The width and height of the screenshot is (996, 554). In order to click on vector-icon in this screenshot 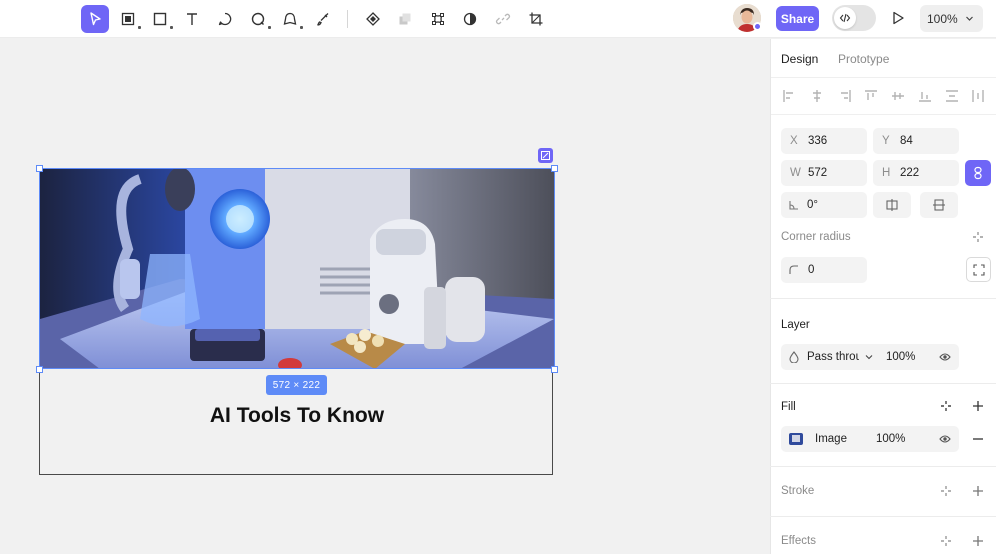, I will do `click(438, 19)`.